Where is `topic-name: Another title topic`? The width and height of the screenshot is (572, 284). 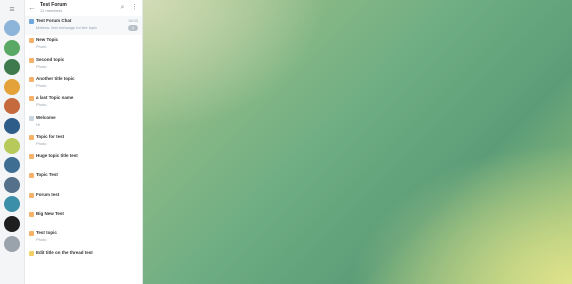 topic-name: Another title topic is located at coordinates (55, 78).